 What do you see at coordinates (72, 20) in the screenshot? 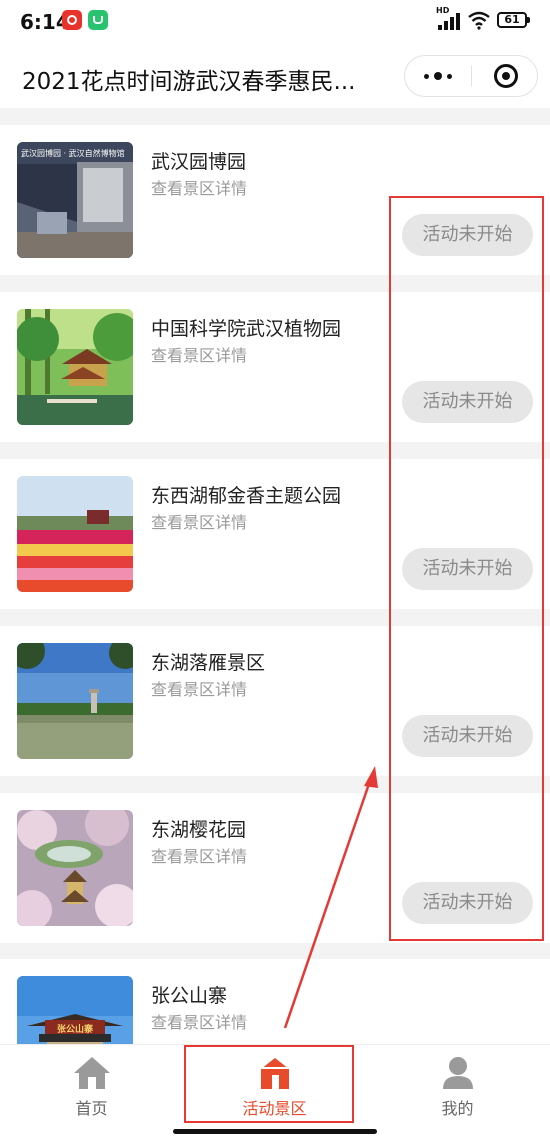
I see `netease-music-icon` at bounding box center [72, 20].